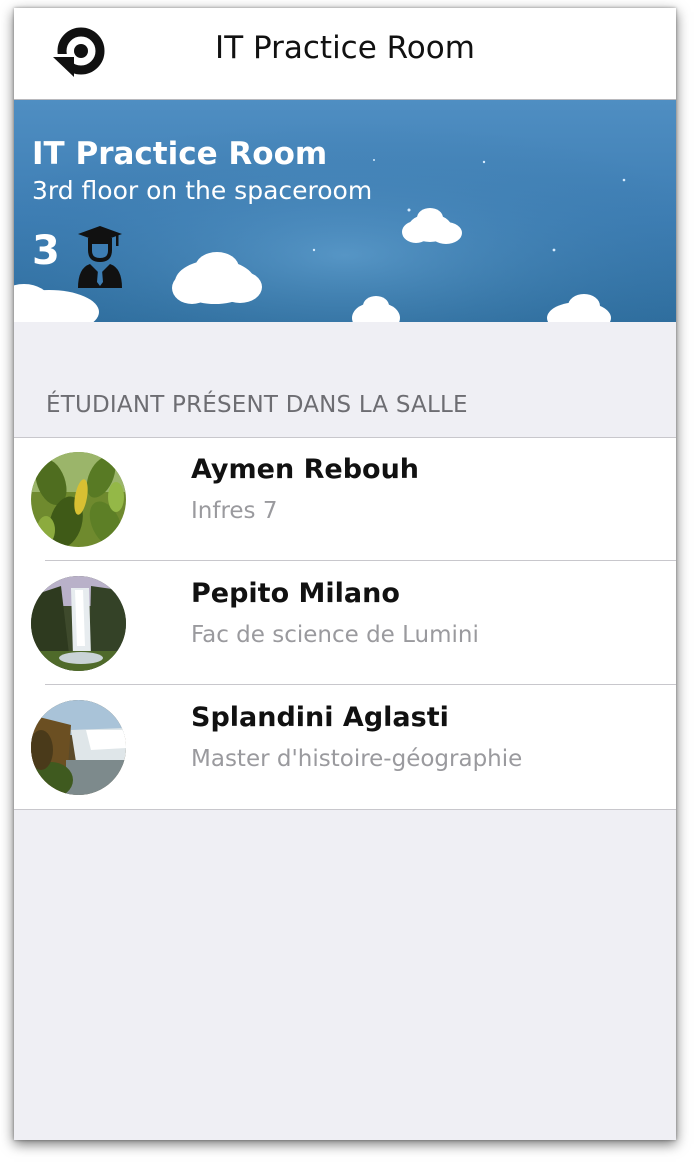 This screenshot has width=700, height=1164. What do you see at coordinates (320, 717) in the screenshot?
I see `student-name: Splandini Aglasti` at bounding box center [320, 717].